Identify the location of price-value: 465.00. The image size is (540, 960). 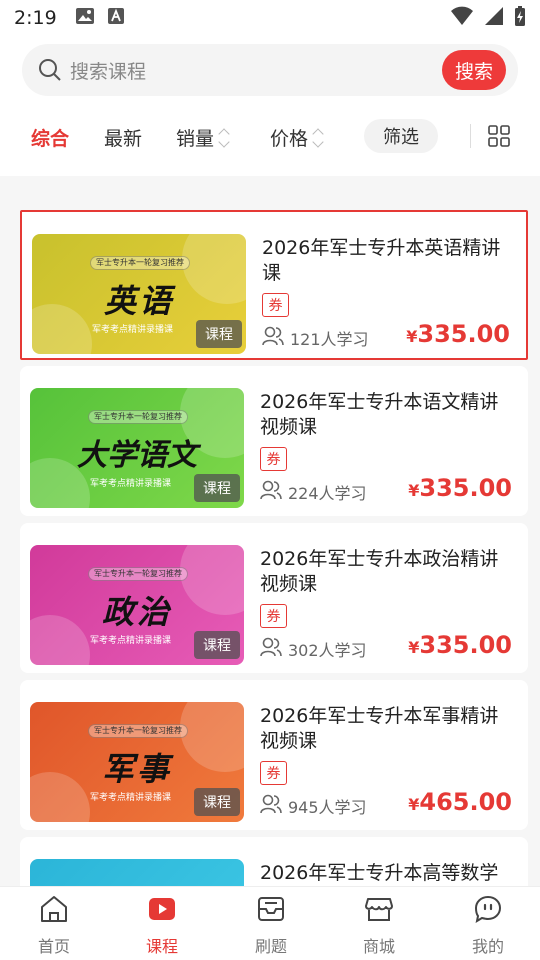
(465, 802).